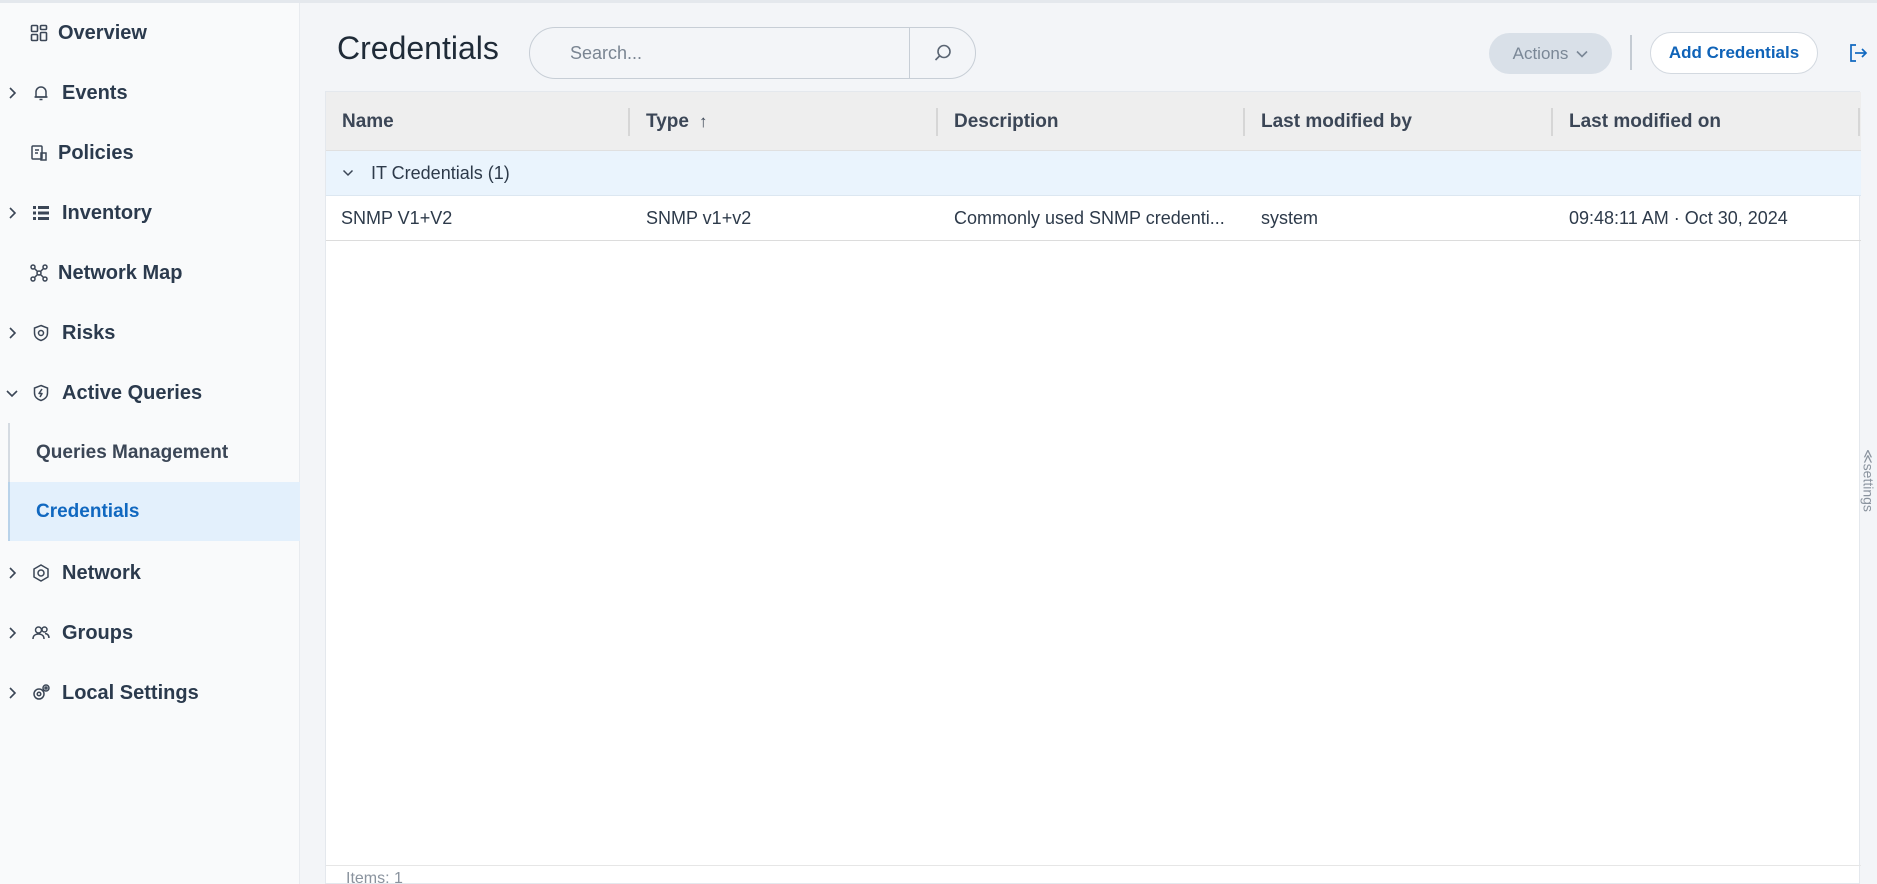 The width and height of the screenshot is (1877, 884). Describe the element at coordinates (95, 92) in the screenshot. I see `sidebar-item-label: Events` at that location.